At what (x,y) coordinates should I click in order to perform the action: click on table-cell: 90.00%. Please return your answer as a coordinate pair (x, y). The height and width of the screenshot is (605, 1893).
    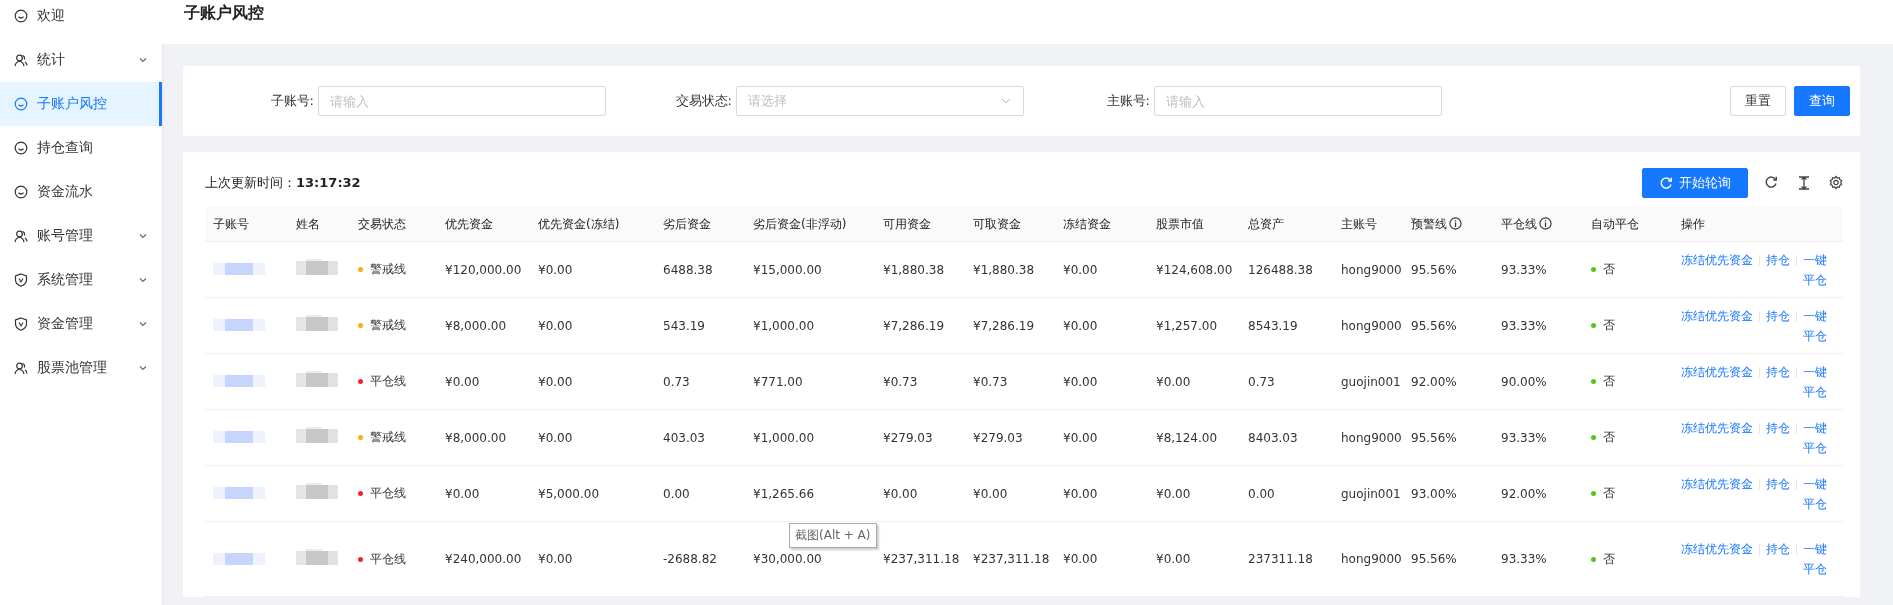
    Looking at the image, I should click on (1524, 381).